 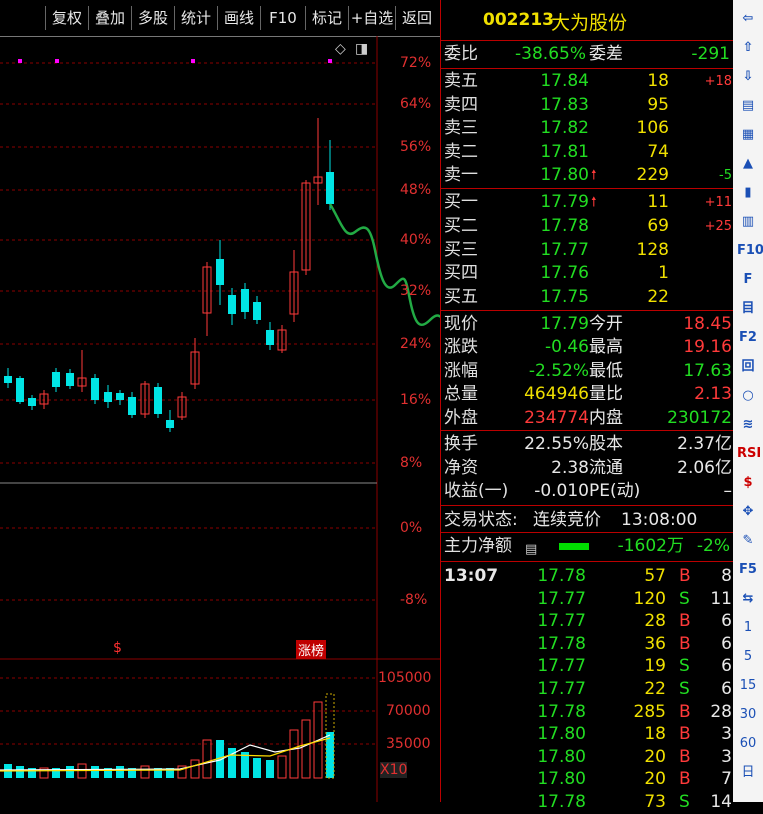 What do you see at coordinates (748, 425) in the screenshot?
I see `wave-icon: ≋` at bounding box center [748, 425].